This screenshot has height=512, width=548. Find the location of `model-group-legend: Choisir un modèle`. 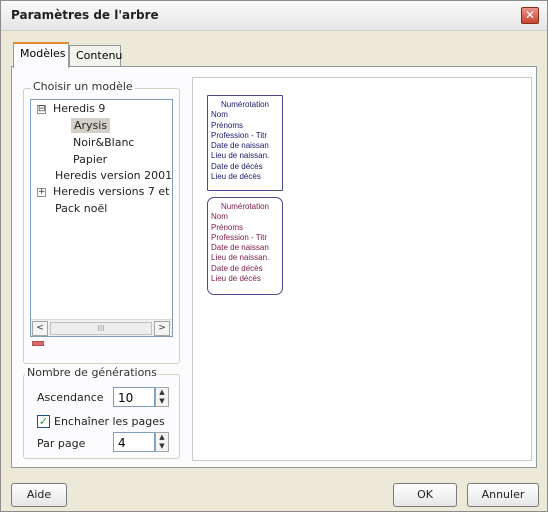

model-group-legend: Choisir un modèle is located at coordinates (83, 86).